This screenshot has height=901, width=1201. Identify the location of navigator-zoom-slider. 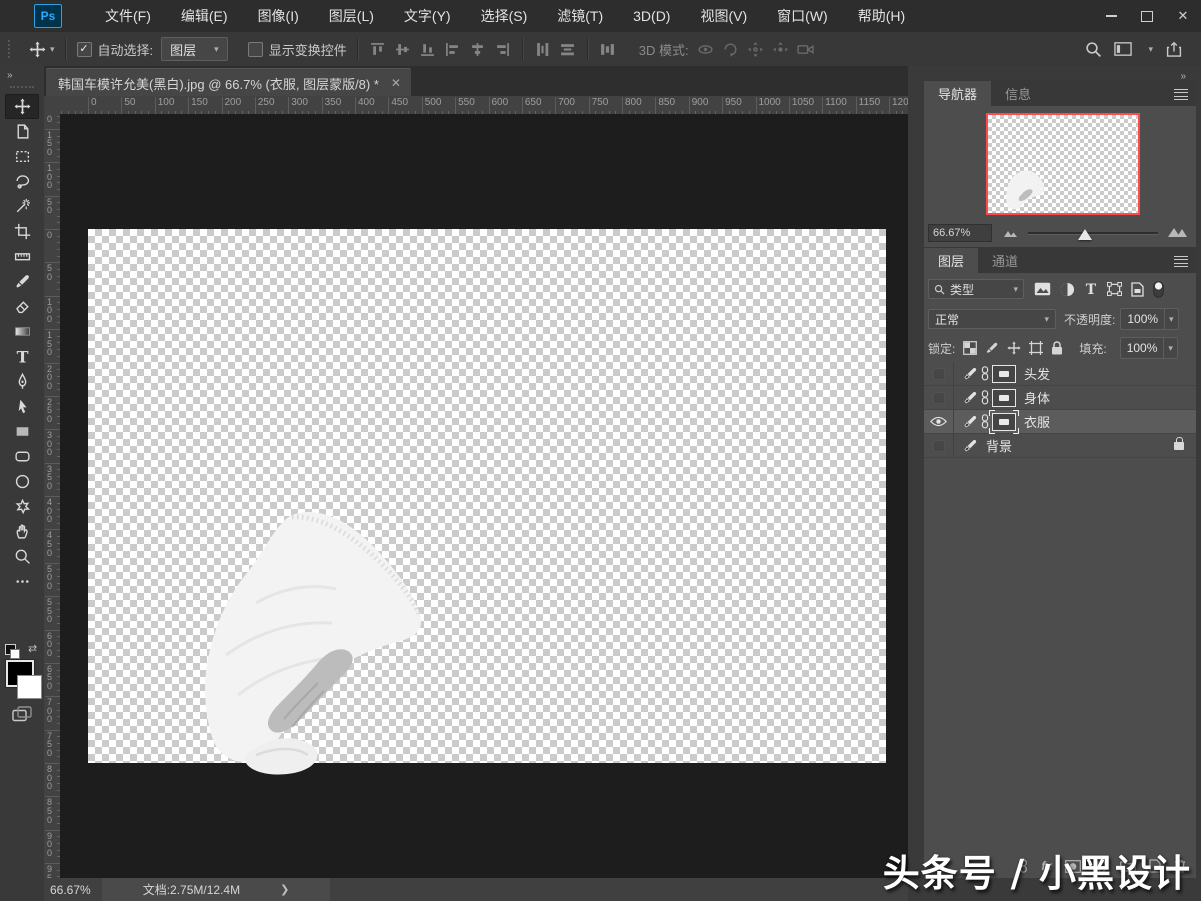
(1093, 233).